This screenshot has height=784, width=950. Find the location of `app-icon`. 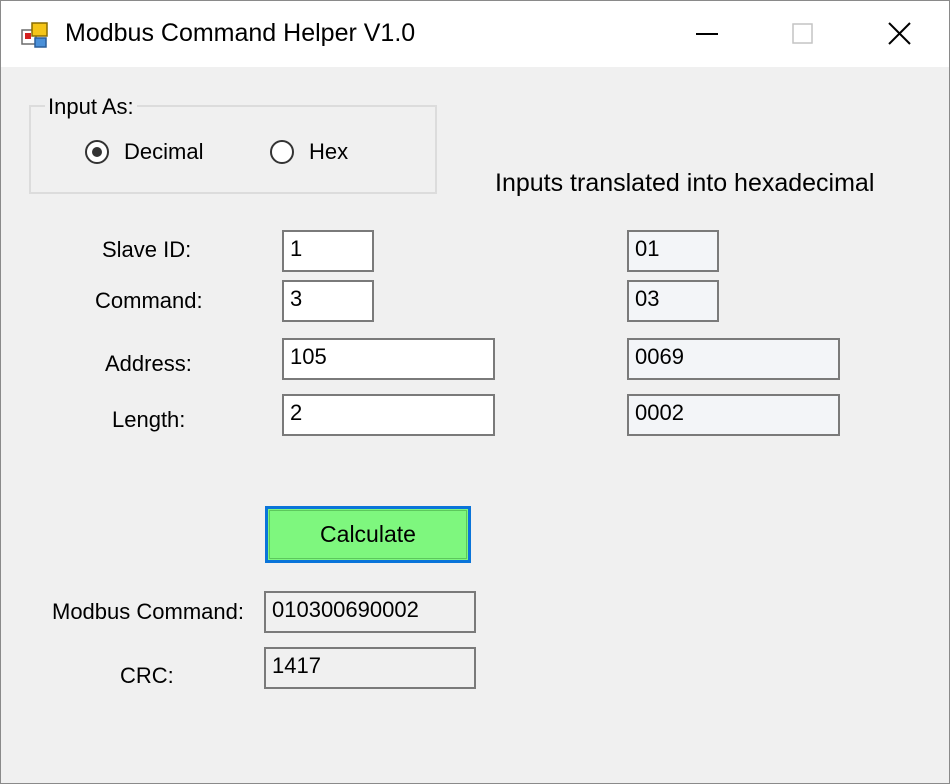

app-icon is located at coordinates (34, 35).